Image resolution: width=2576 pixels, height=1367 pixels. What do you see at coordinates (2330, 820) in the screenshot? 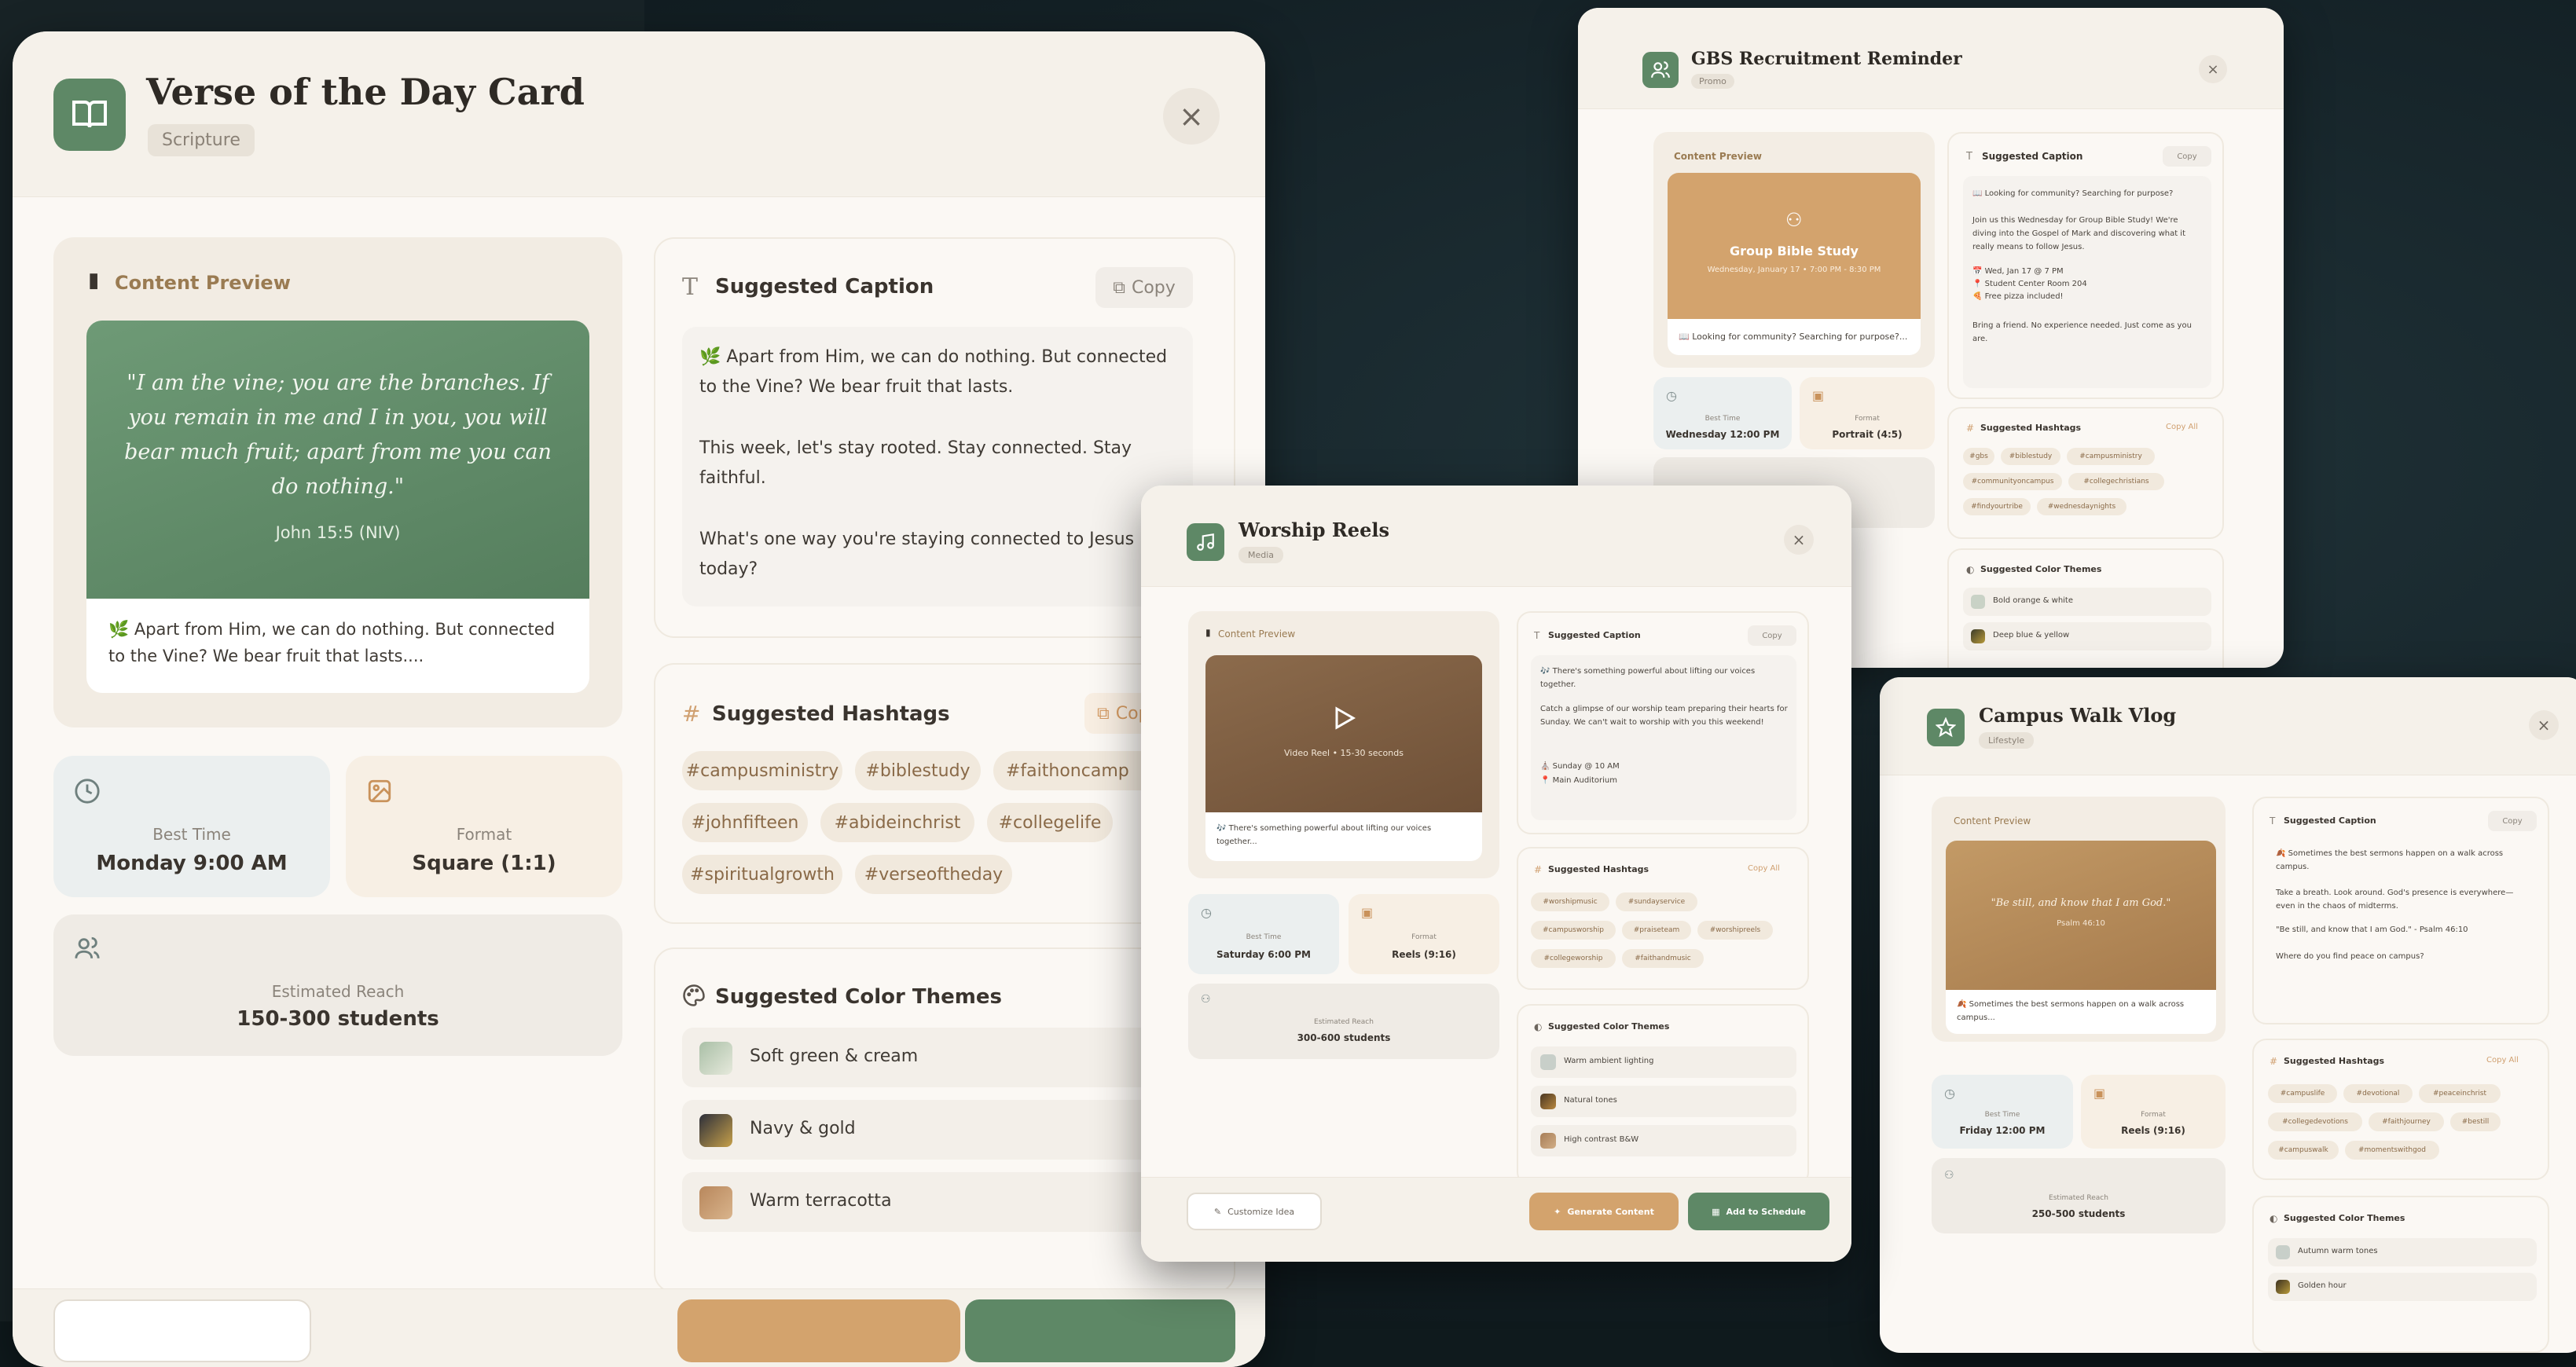
I see `caption-title: Suggested Caption` at bounding box center [2330, 820].